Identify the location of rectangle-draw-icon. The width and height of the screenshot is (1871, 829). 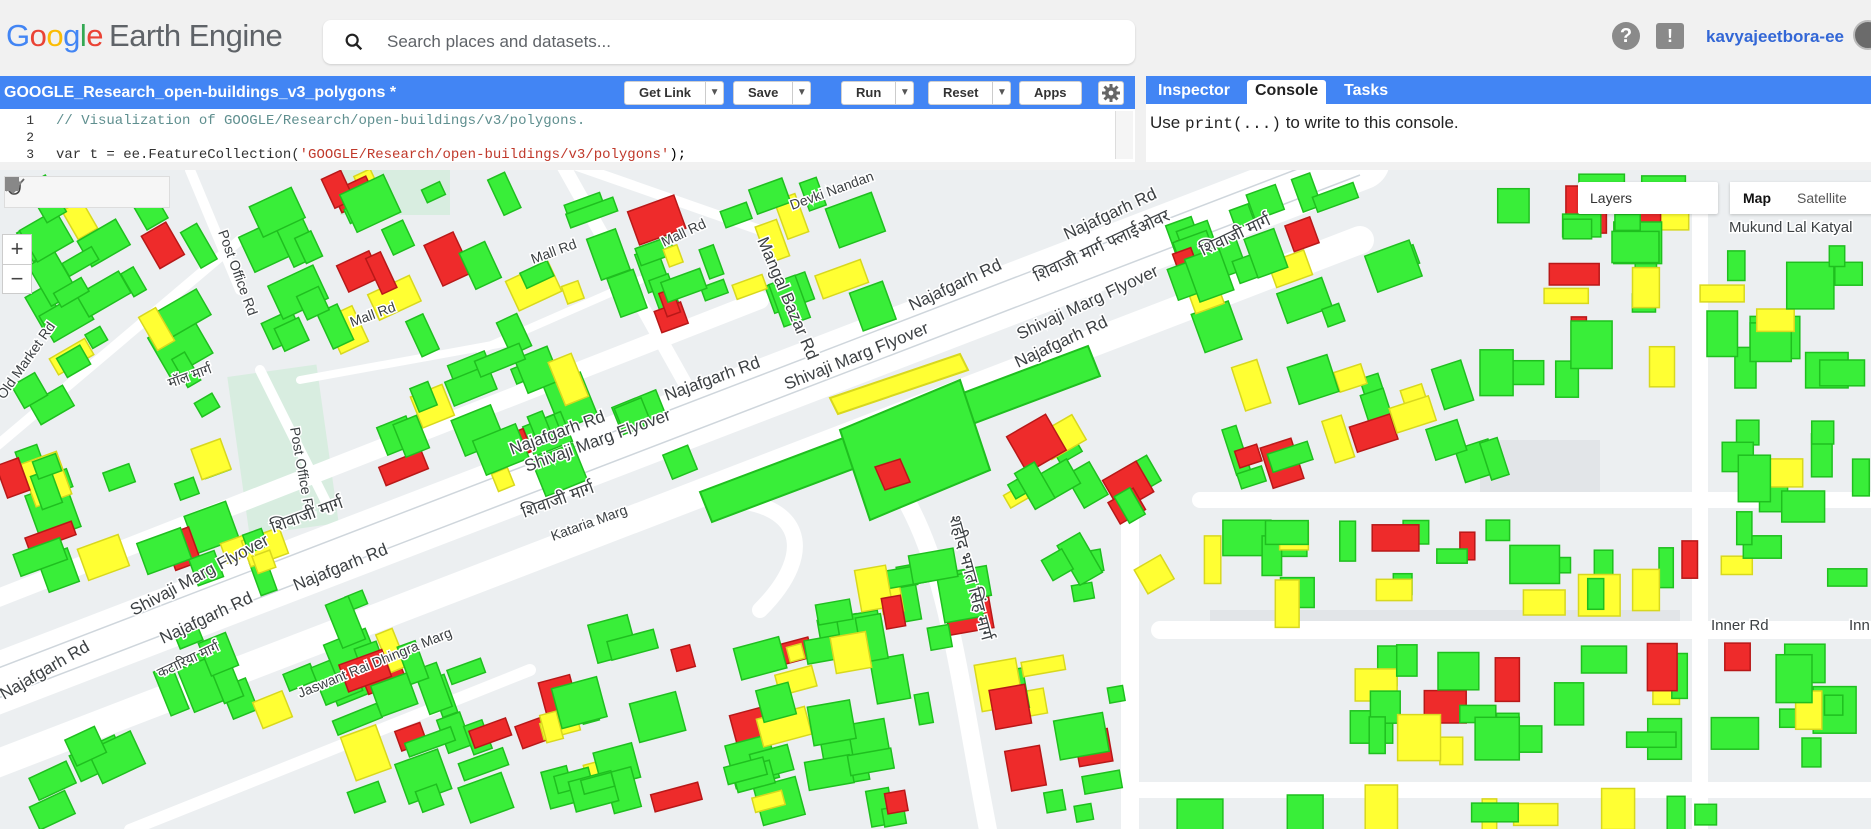
(87, 192).